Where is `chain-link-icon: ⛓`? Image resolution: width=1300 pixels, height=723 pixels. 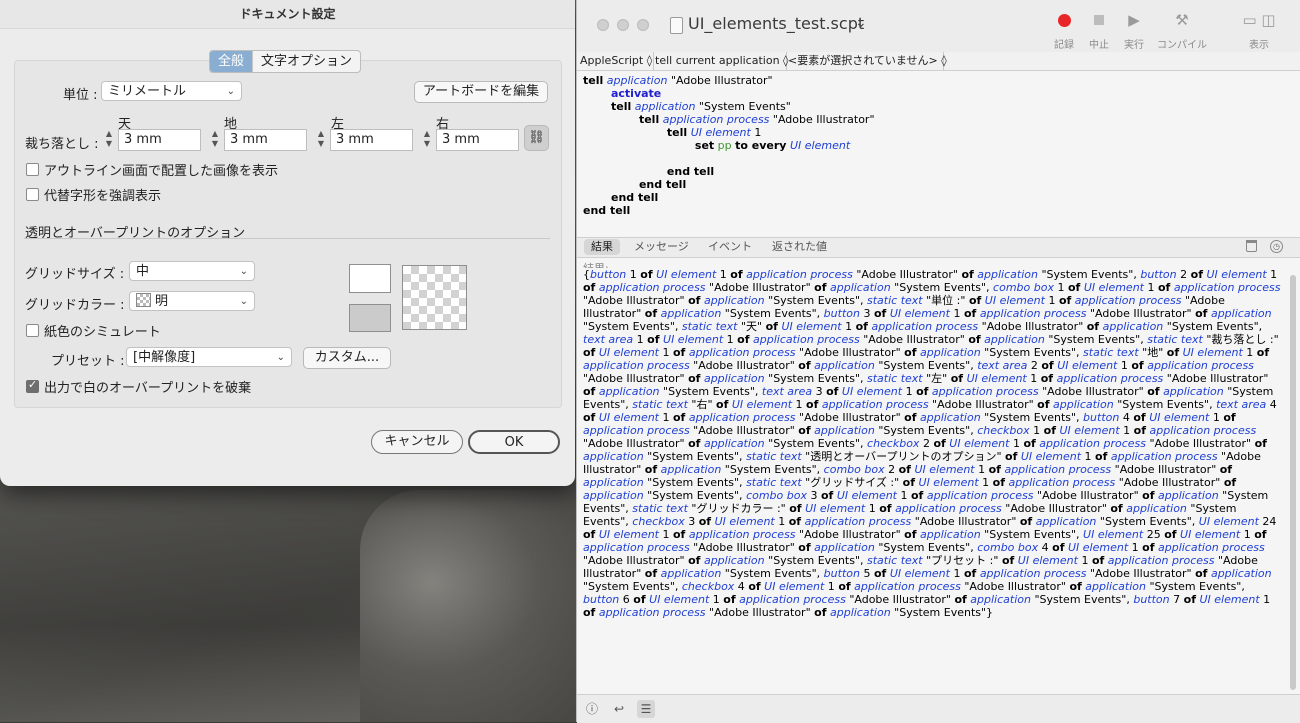 chain-link-icon: ⛓ is located at coordinates (536, 137).